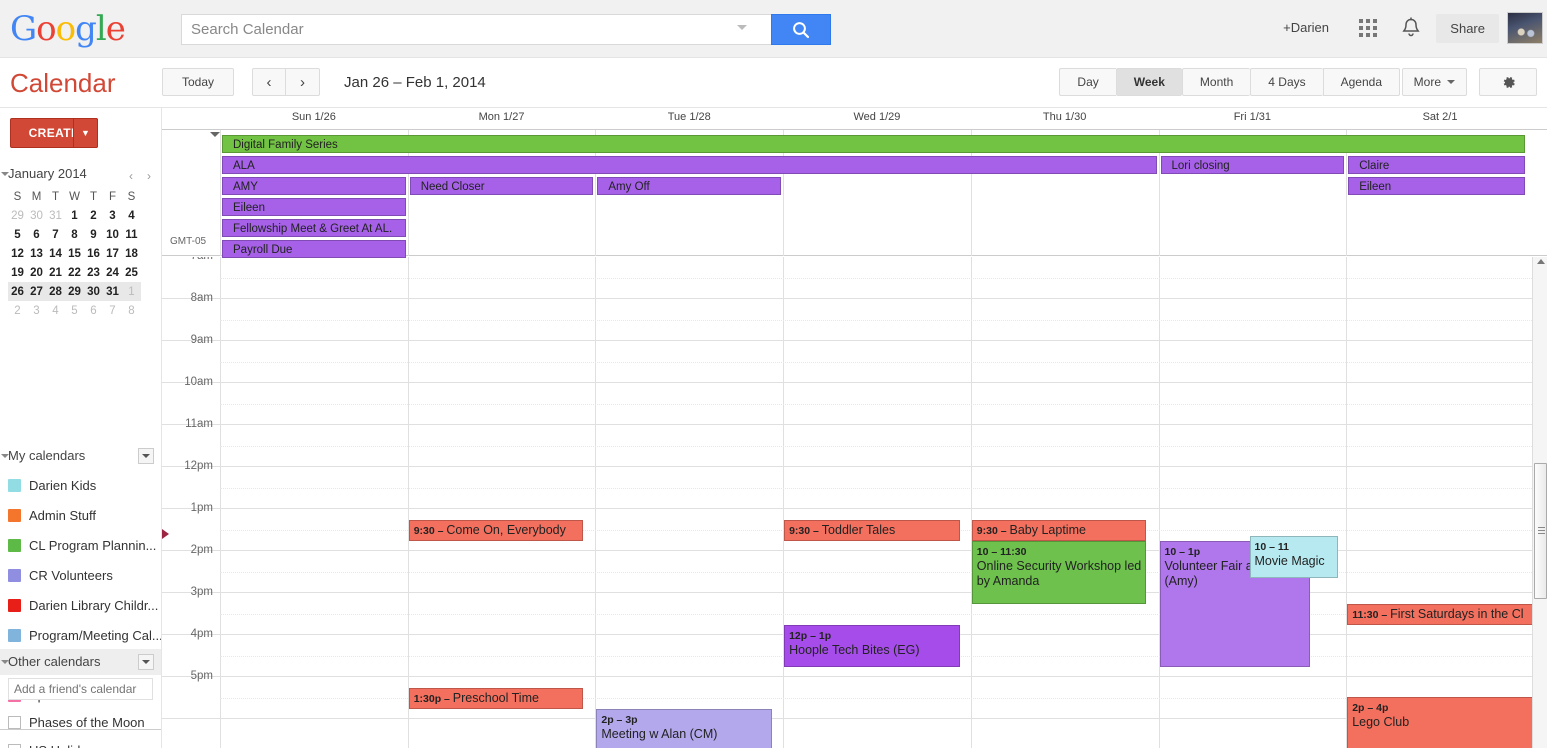 Image resolution: width=1547 pixels, height=748 pixels. Describe the element at coordinates (689, 165) in the screenshot. I see `all-day-event: ALA` at that location.